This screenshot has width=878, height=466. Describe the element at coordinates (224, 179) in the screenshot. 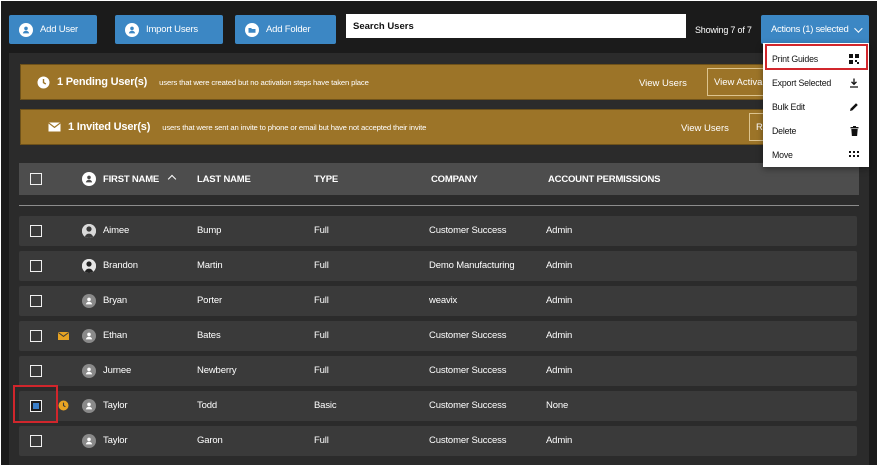

I see `column-last-name: LAST NAME` at that location.